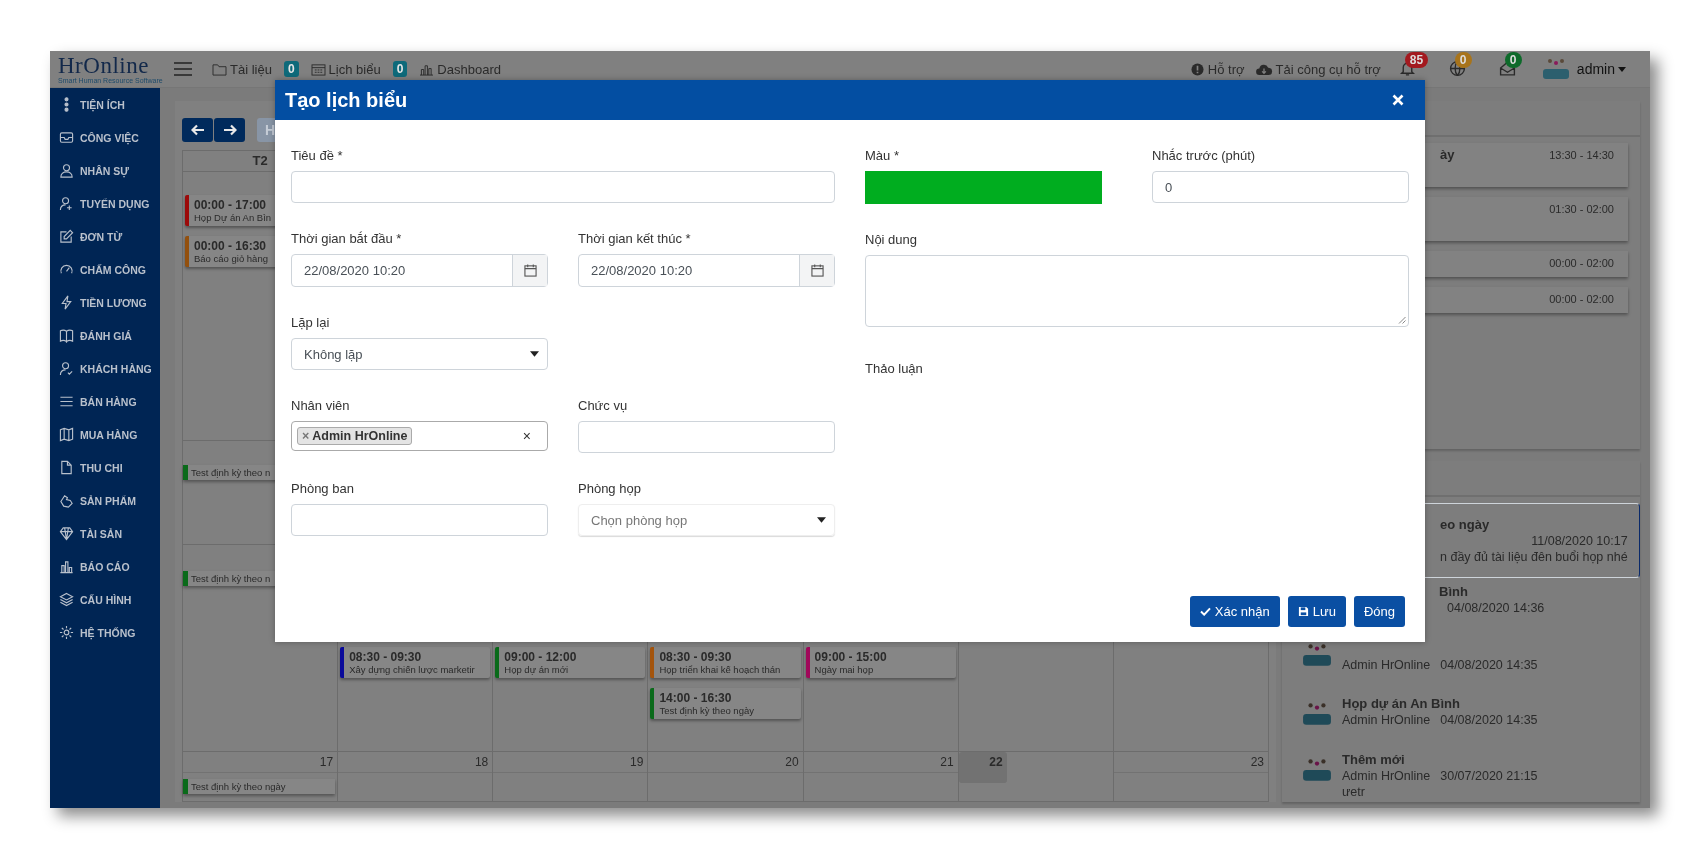 The width and height of the screenshot is (1700, 860). Describe the element at coordinates (311, 322) in the screenshot. I see `field-label: Lặp lại` at that location.